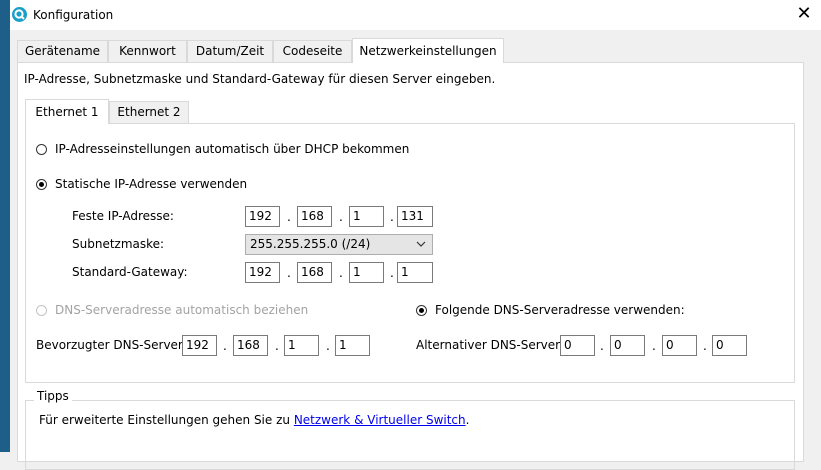 This screenshot has width=821, height=470. What do you see at coordinates (627, 345) in the screenshot?
I see `alternate-dns-octet-2: 0` at bounding box center [627, 345].